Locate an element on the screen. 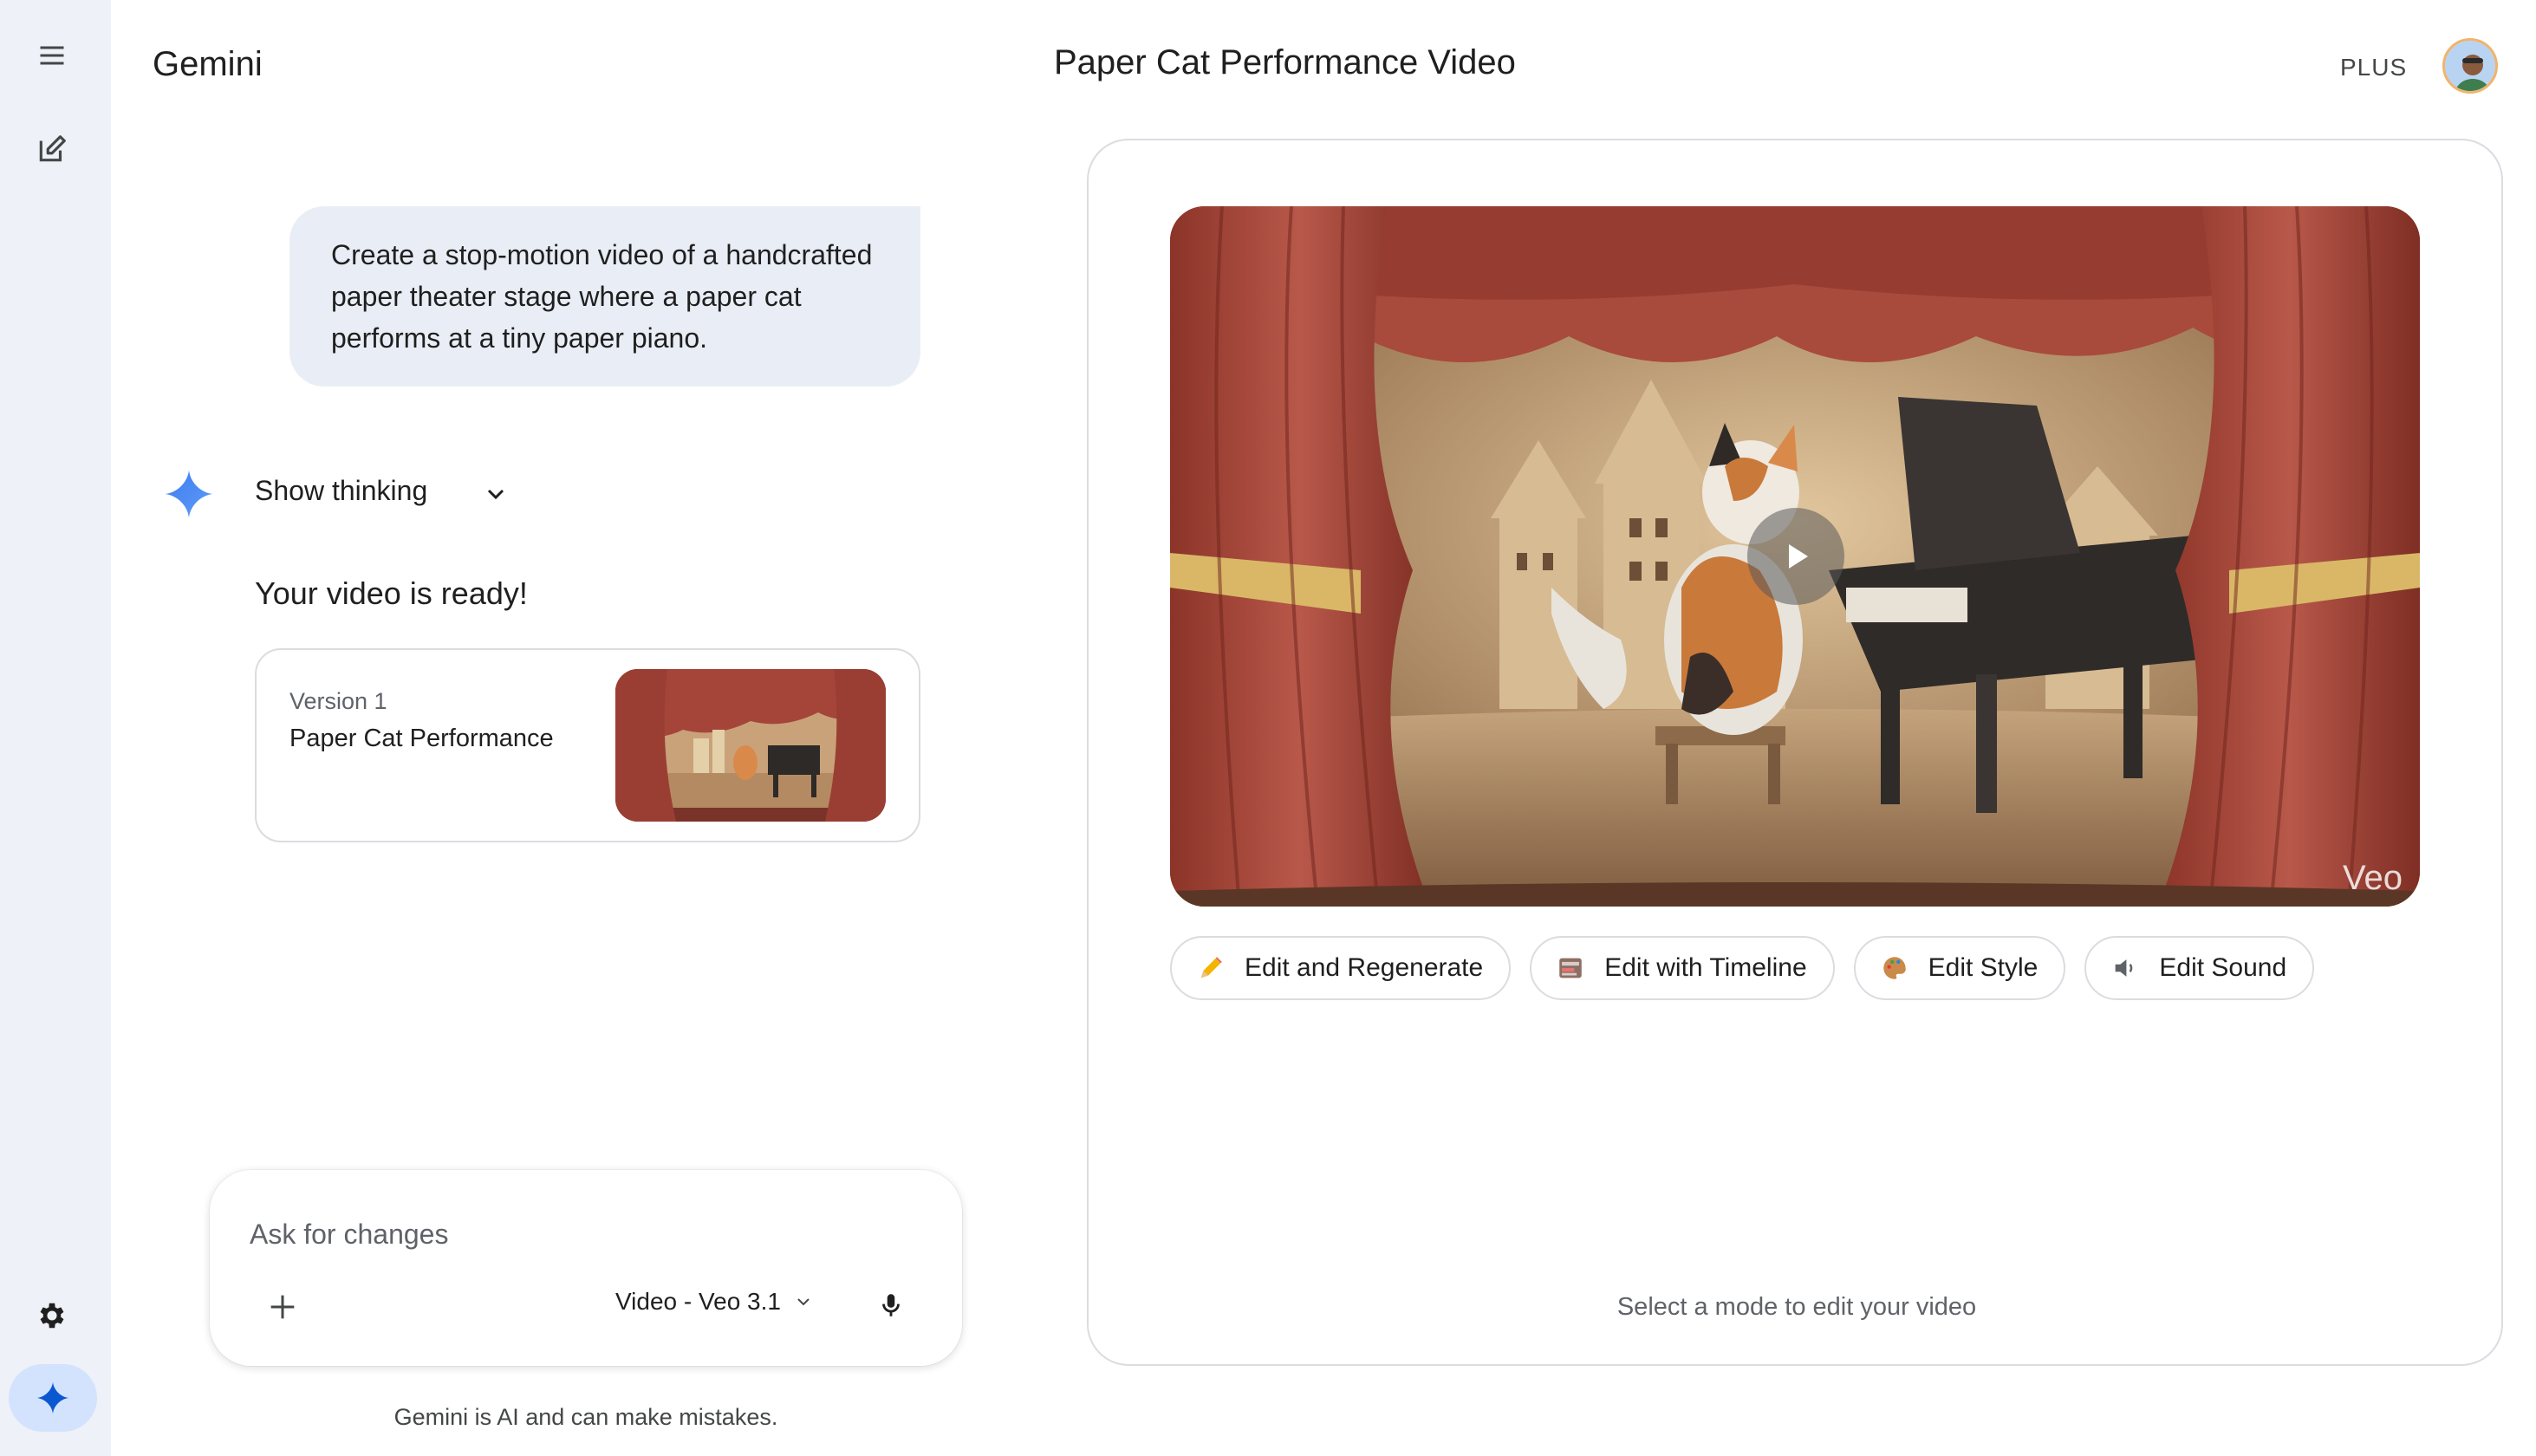 This screenshot has height=1456, width=2536. prompt-input-box: Video - Veo 3.1 is located at coordinates (586, 1268).